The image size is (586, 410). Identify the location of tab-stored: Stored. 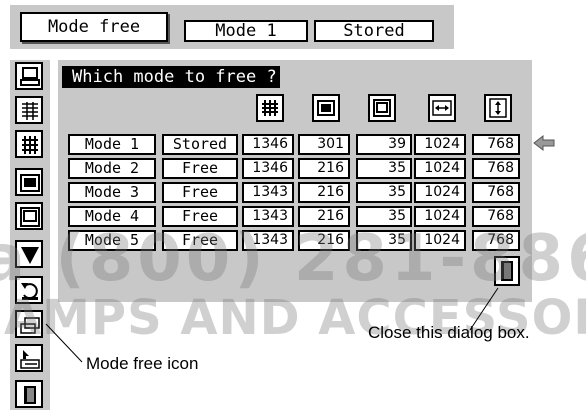
(374, 31).